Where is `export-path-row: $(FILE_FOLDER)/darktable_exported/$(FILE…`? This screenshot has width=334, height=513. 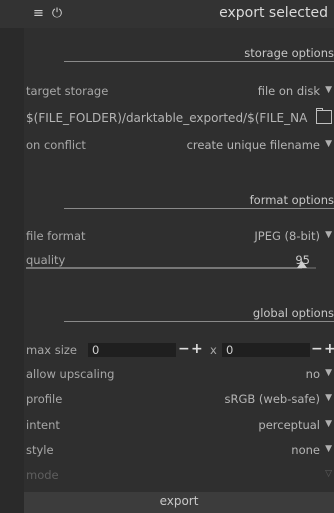
export-path-row: $(FILE_FOLDER)/darktable_exported/$(FILE… is located at coordinates (179, 118).